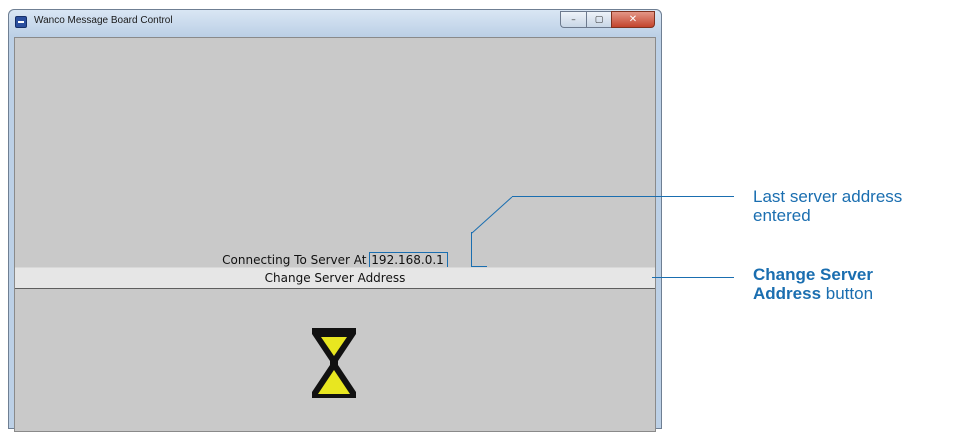 This screenshot has height=432, width=977. I want to click on callout-line-ip-diagonal, so click(492, 215).